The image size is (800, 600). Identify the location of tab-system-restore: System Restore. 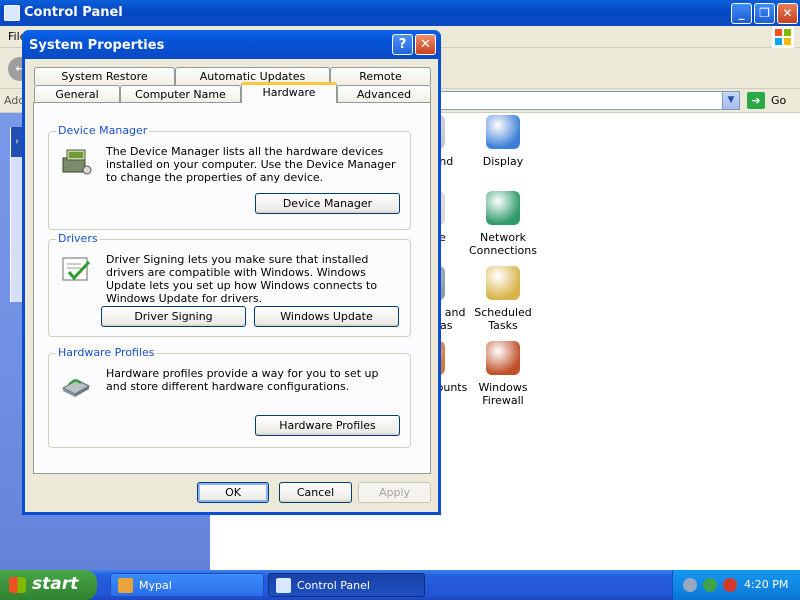
(104, 76).